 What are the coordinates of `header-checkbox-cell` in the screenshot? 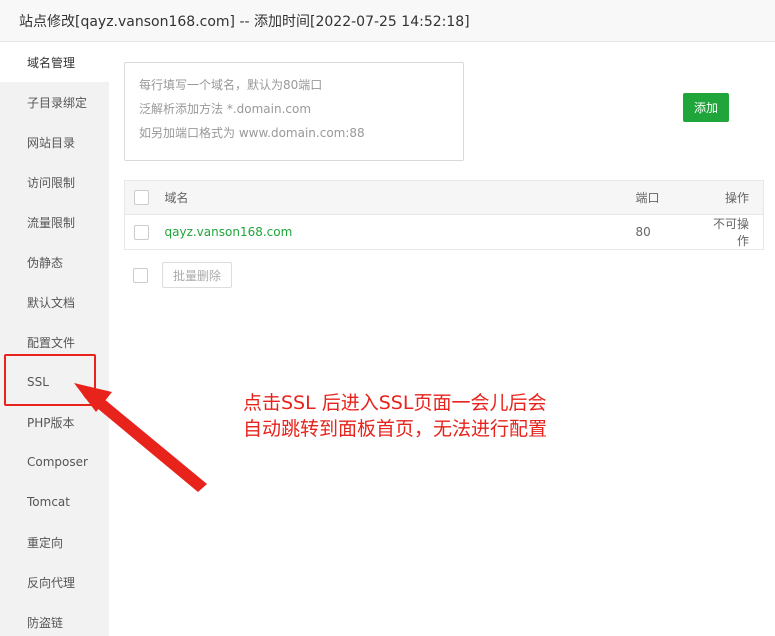 It's located at (141, 197).